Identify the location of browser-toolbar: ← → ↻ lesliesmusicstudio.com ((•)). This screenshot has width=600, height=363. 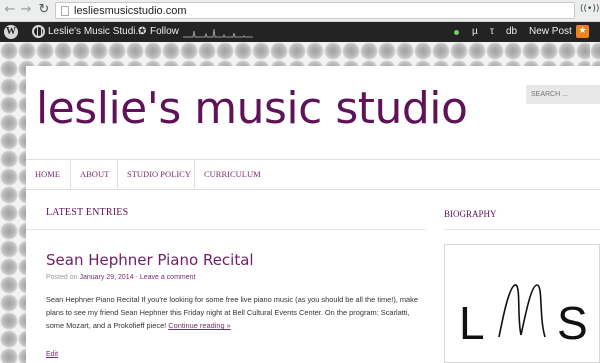
(300, 11).